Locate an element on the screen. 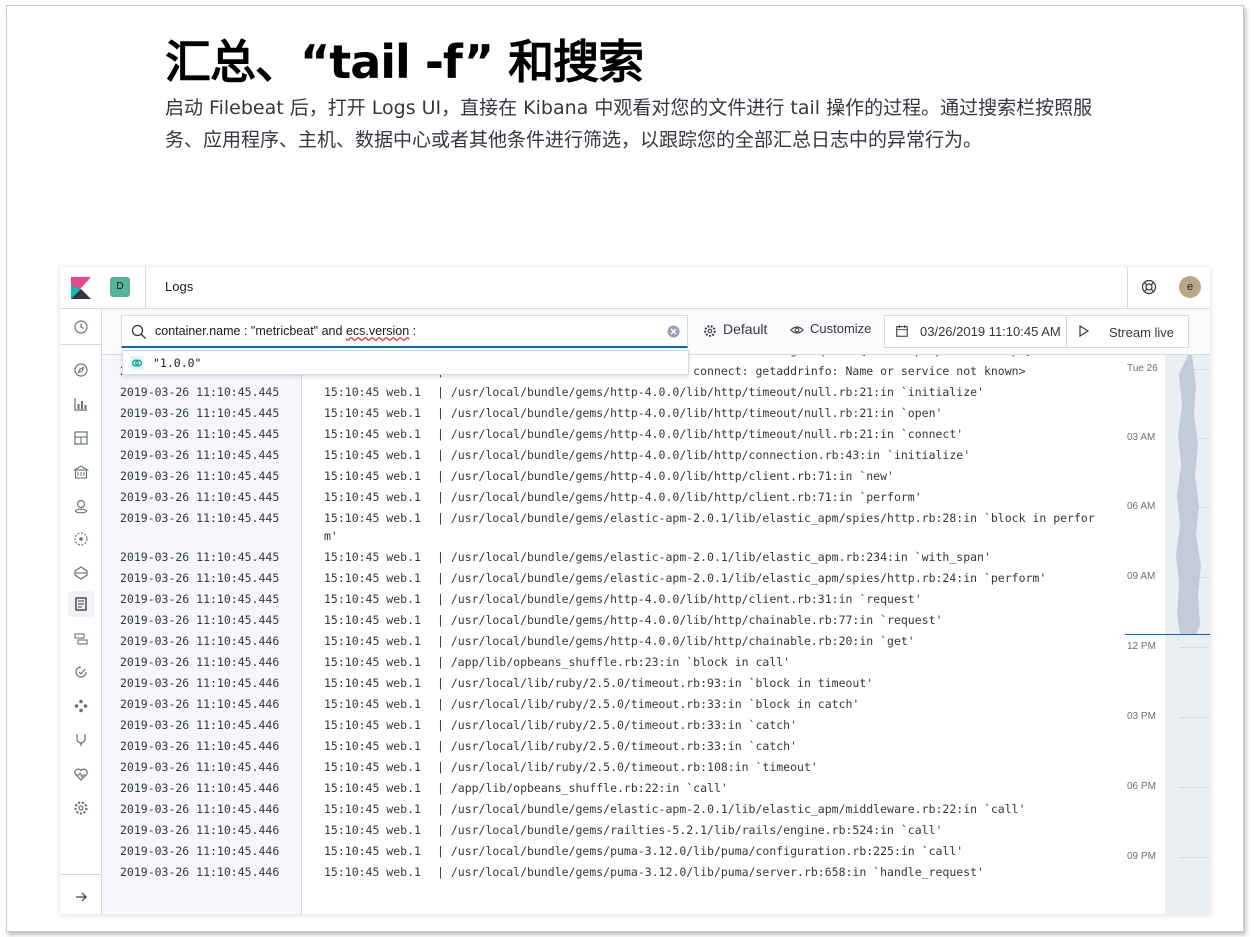 Image resolution: width=1254 pixels, height=937 pixels. default-view-button: Default is located at coordinates (735, 329).